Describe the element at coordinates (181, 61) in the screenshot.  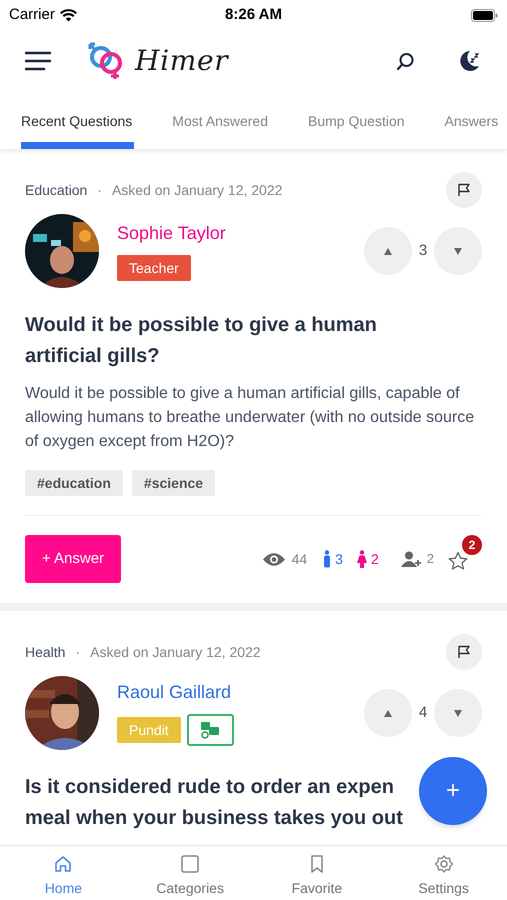
I see `app-name: Himer` at that location.